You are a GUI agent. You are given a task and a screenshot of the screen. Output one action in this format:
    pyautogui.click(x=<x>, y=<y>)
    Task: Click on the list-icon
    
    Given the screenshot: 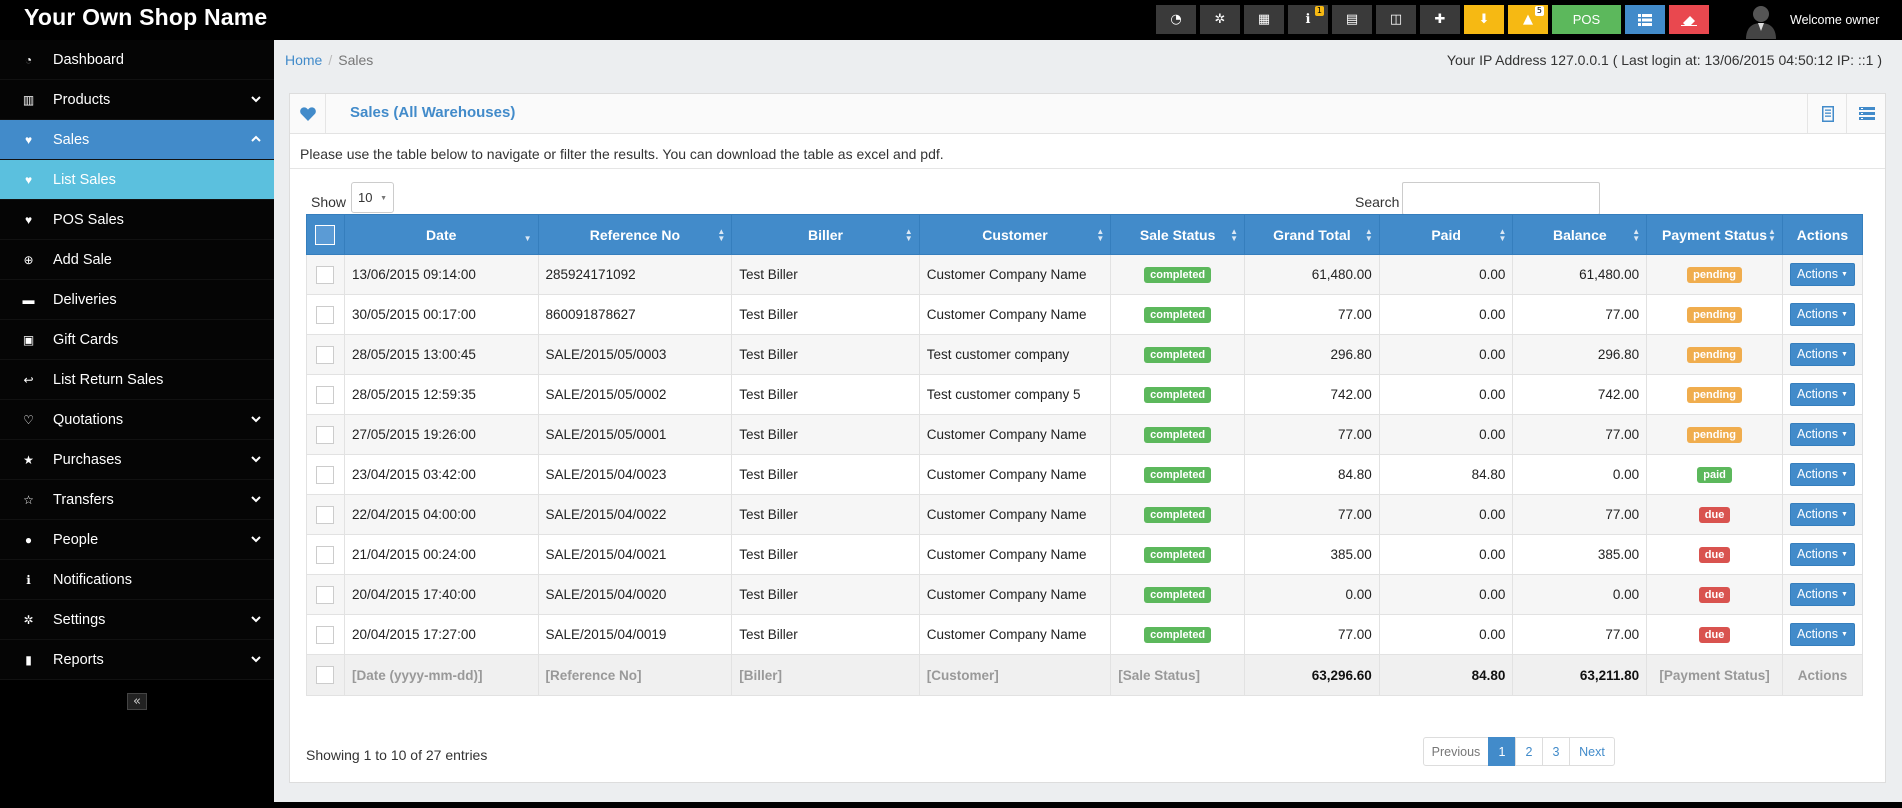 What is the action you would take?
    pyautogui.click(x=1645, y=19)
    